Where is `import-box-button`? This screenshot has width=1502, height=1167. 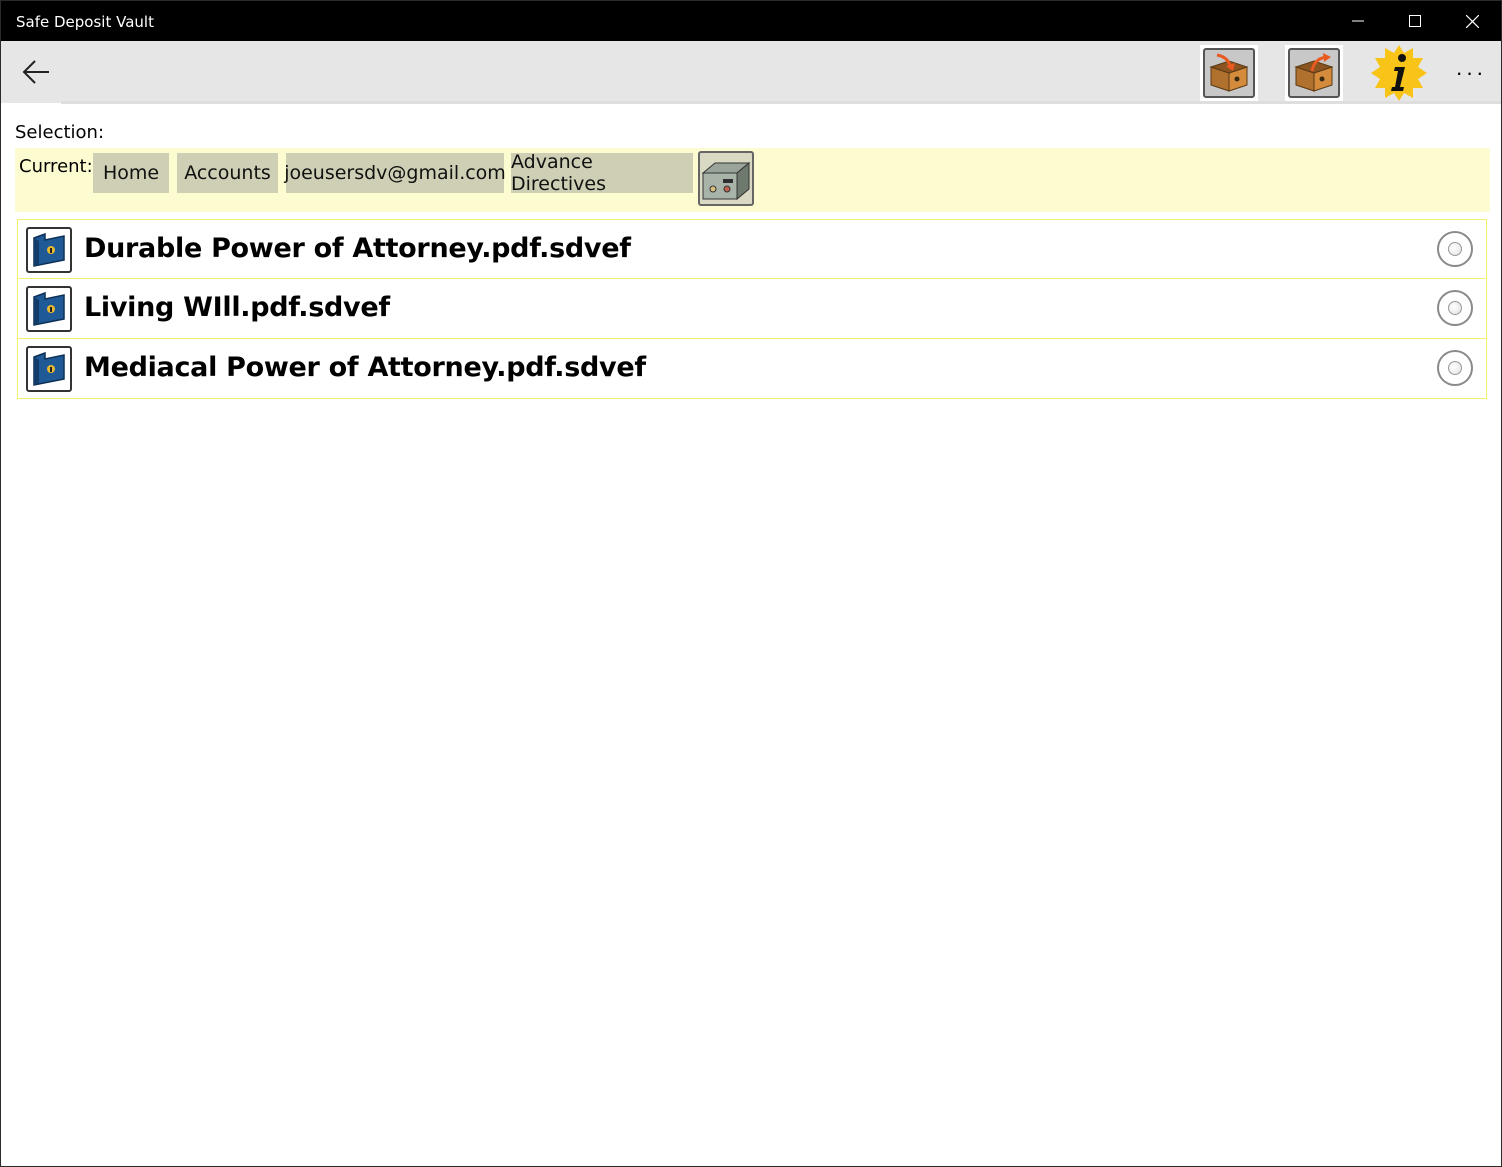
import-box-button is located at coordinates (1229, 73).